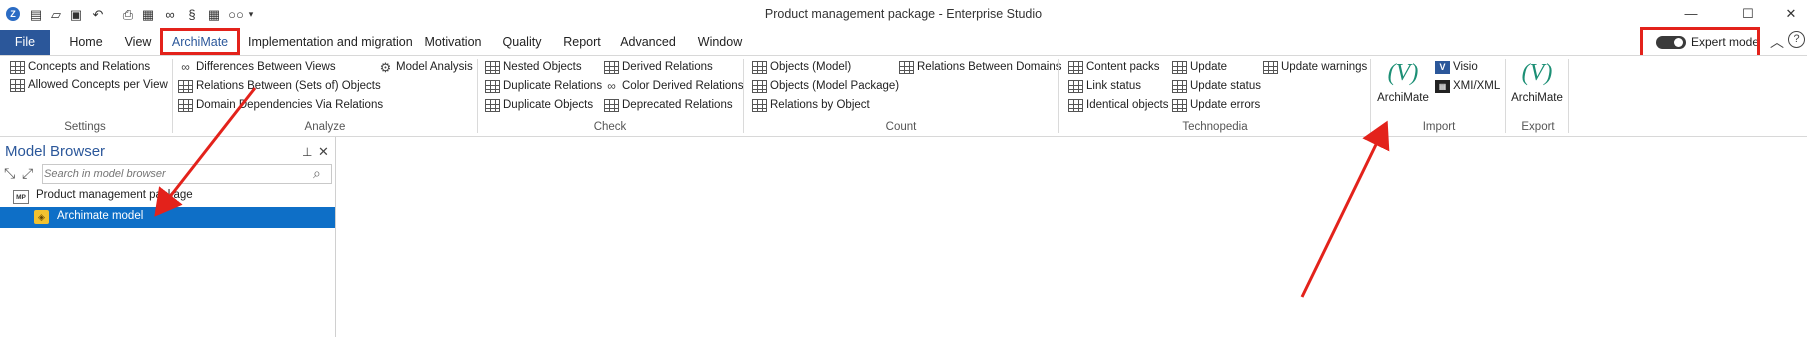 This screenshot has width=1807, height=337. I want to click on search-icon: ⌕, so click(317, 173).